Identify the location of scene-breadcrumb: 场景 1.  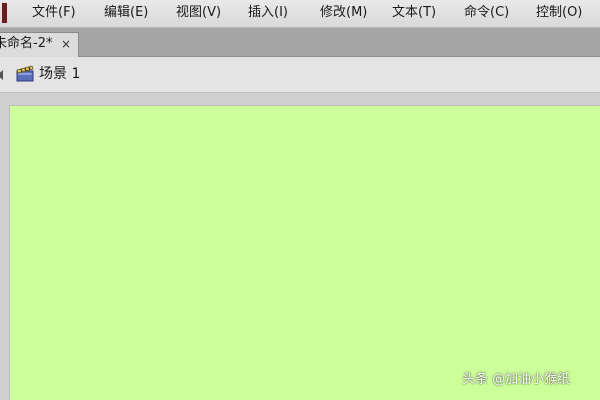
(59, 74).